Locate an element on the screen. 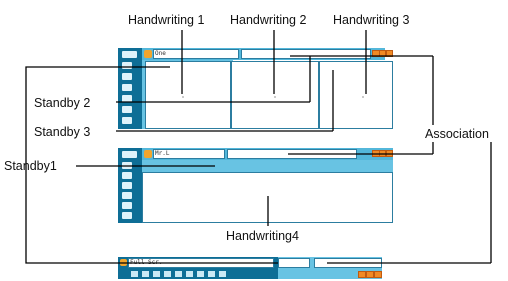  label-standby-1: Standby1 is located at coordinates (30, 166).